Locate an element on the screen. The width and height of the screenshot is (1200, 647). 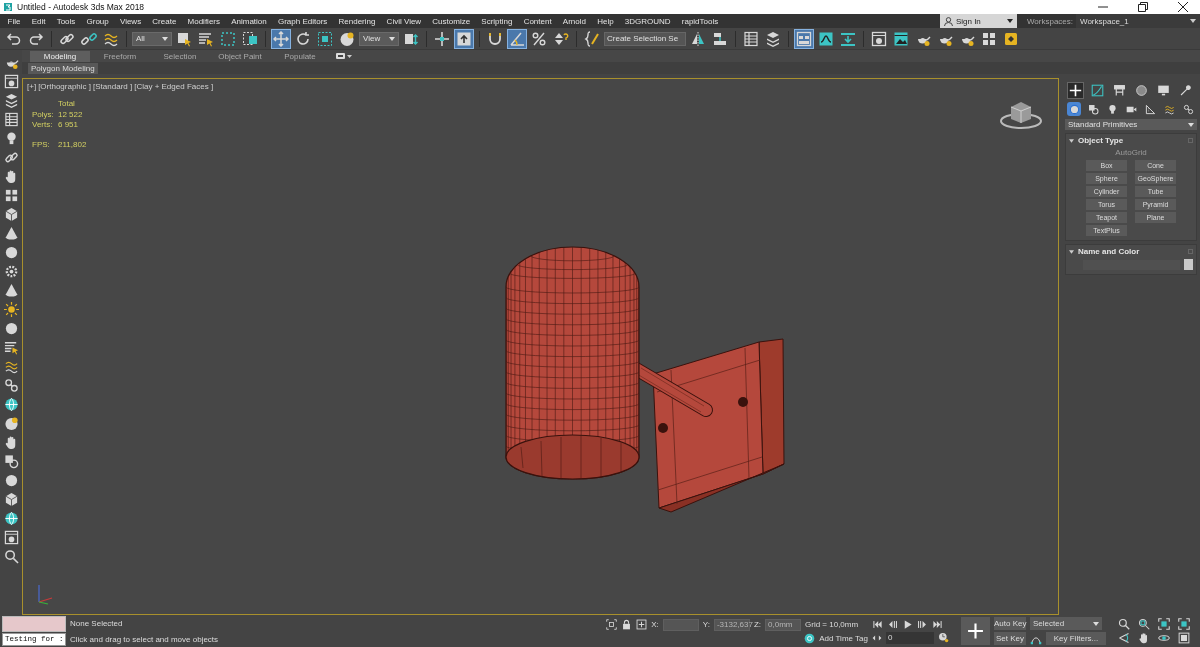
step-back-icon is located at coordinates (892, 624).